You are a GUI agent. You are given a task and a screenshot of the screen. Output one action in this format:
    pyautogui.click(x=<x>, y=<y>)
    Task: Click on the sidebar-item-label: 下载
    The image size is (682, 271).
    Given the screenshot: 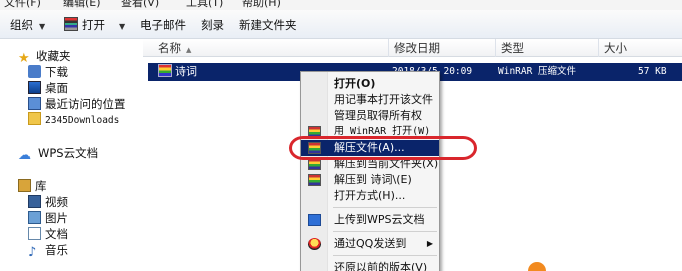 What is the action you would take?
    pyautogui.click(x=56, y=72)
    